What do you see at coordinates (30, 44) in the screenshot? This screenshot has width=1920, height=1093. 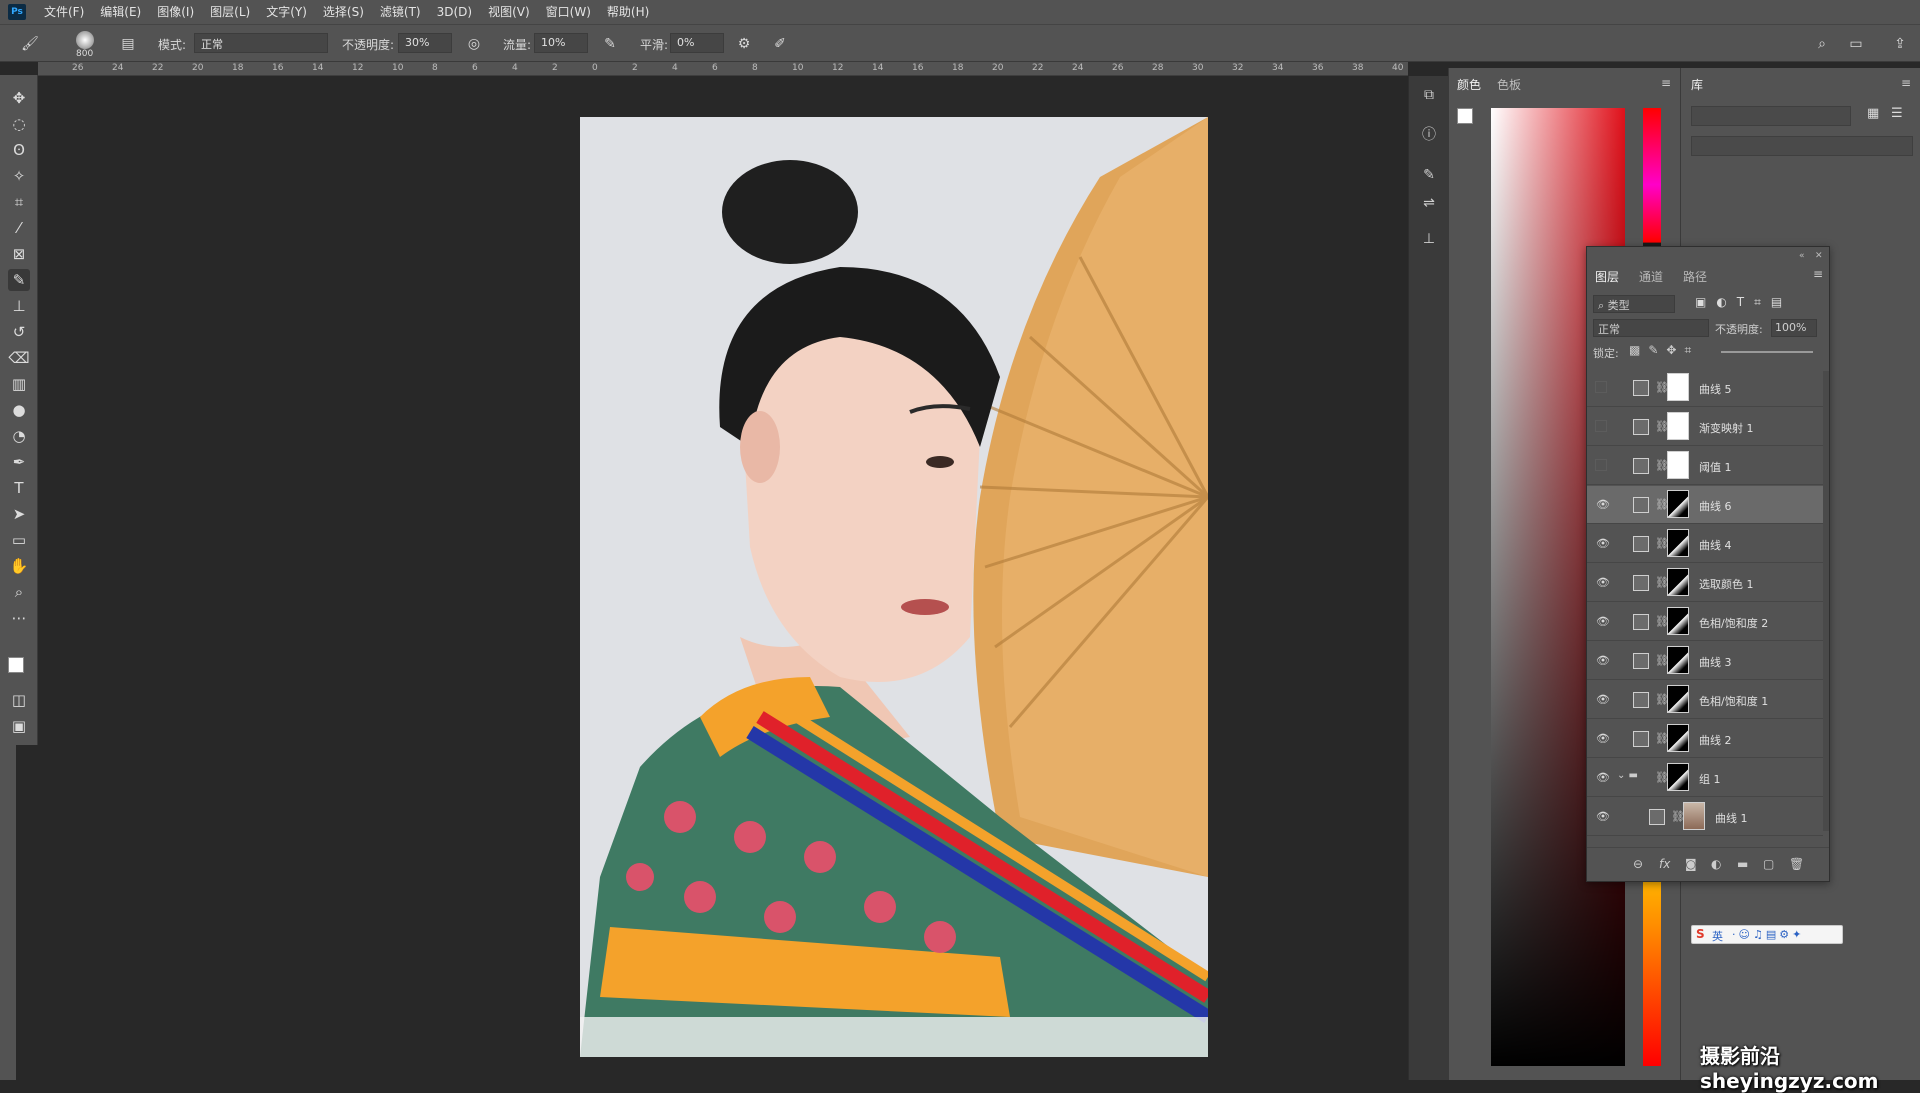 I see `brush-tool-icon: 🖌` at bounding box center [30, 44].